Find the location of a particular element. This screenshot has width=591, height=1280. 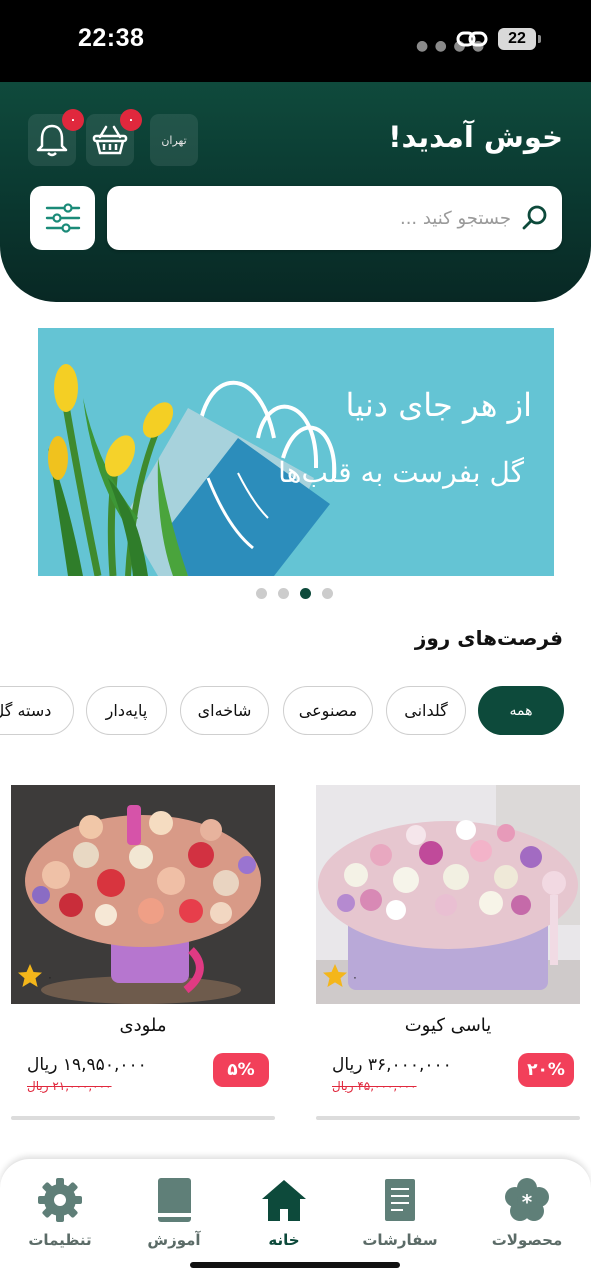

link-icon is located at coordinates (472, 39).